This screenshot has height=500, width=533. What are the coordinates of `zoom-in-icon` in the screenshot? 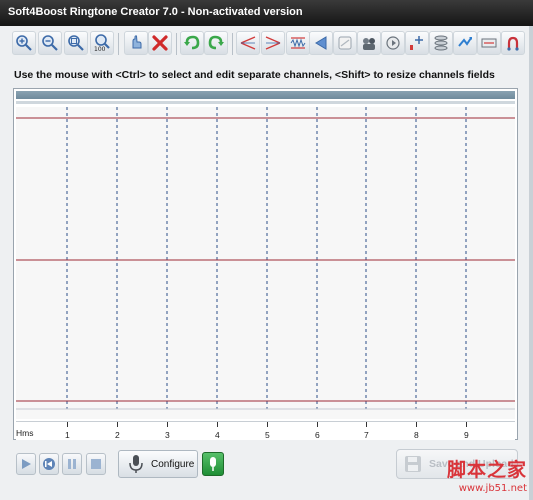 It's located at (24, 43).